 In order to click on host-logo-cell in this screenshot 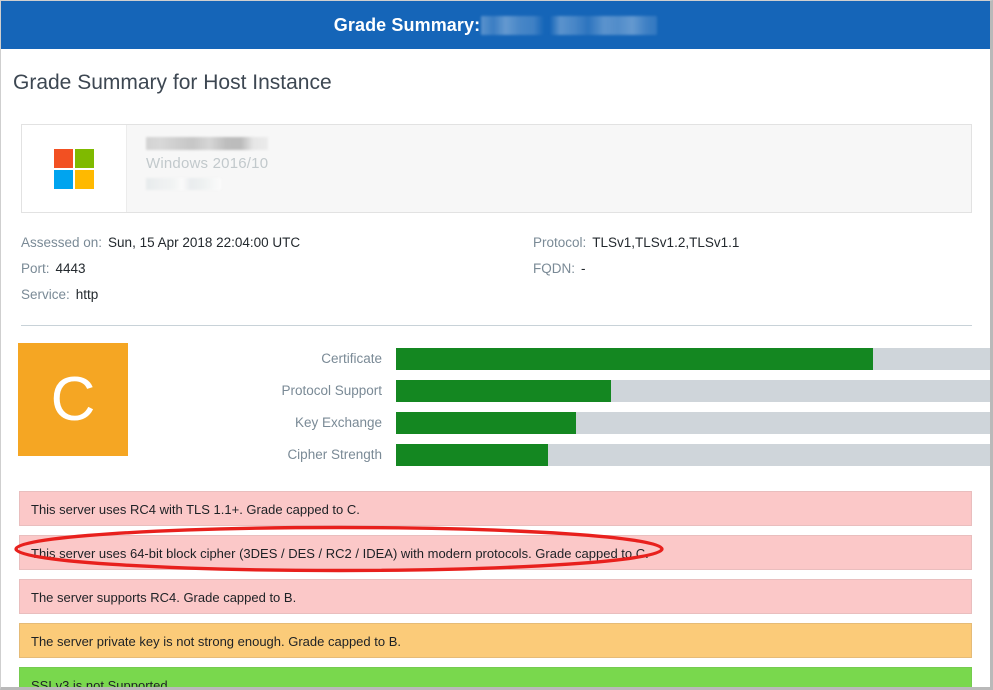, I will do `click(74, 168)`.